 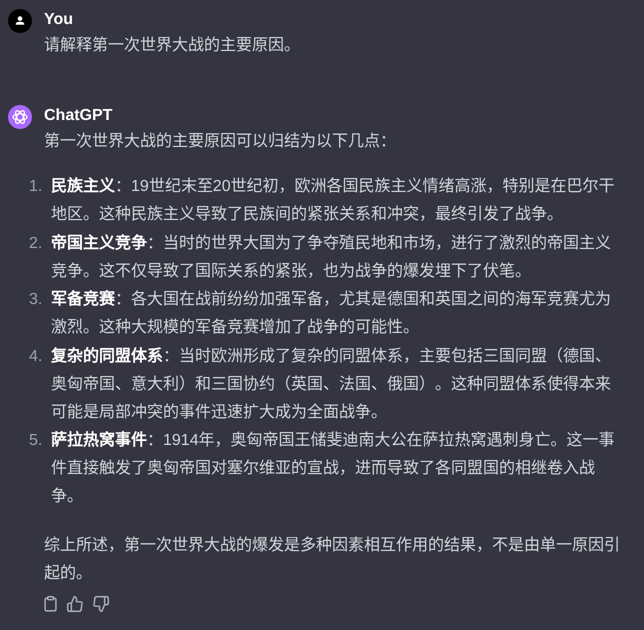 I want to click on clipboard-icon, so click(x=50, y=604).